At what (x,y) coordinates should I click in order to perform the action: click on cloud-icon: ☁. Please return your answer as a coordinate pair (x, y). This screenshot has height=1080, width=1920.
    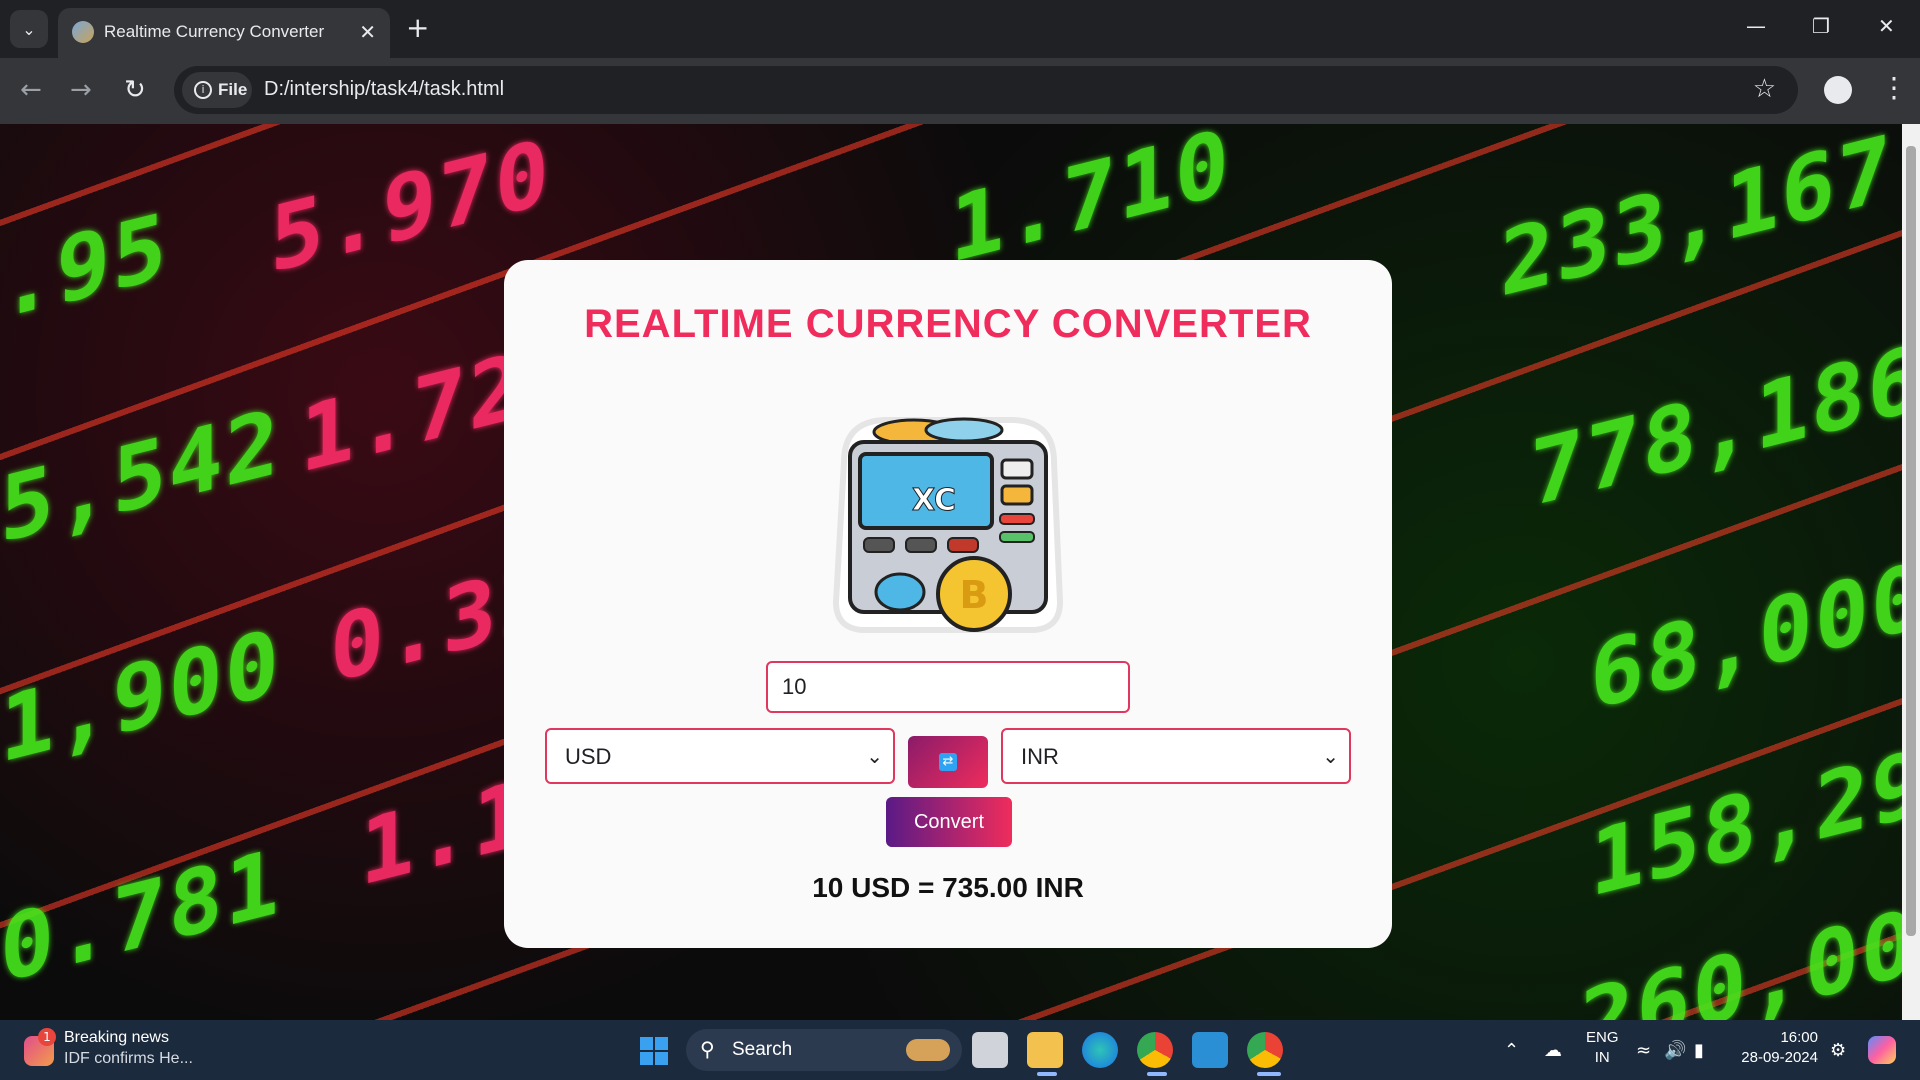
    Looking at the image, I should click on (1553, 1050).